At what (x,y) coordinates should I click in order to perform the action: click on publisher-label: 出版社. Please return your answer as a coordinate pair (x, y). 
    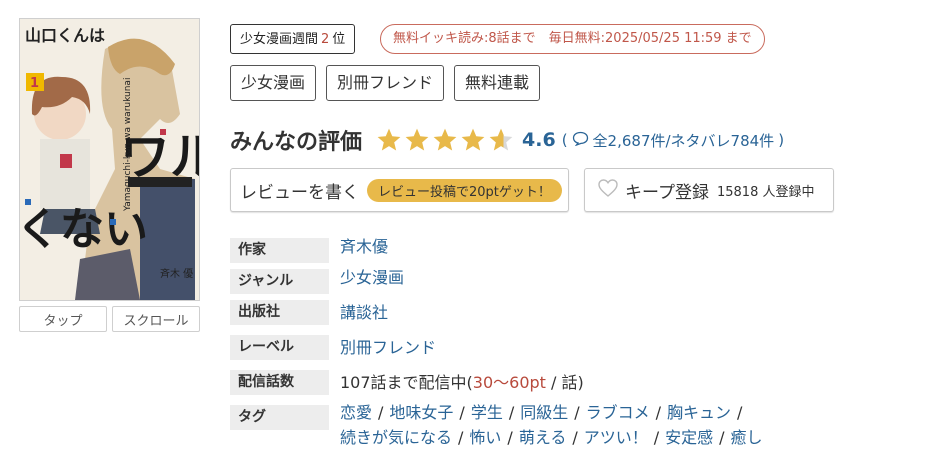
    Looking at the image, I should click on (279, 312).